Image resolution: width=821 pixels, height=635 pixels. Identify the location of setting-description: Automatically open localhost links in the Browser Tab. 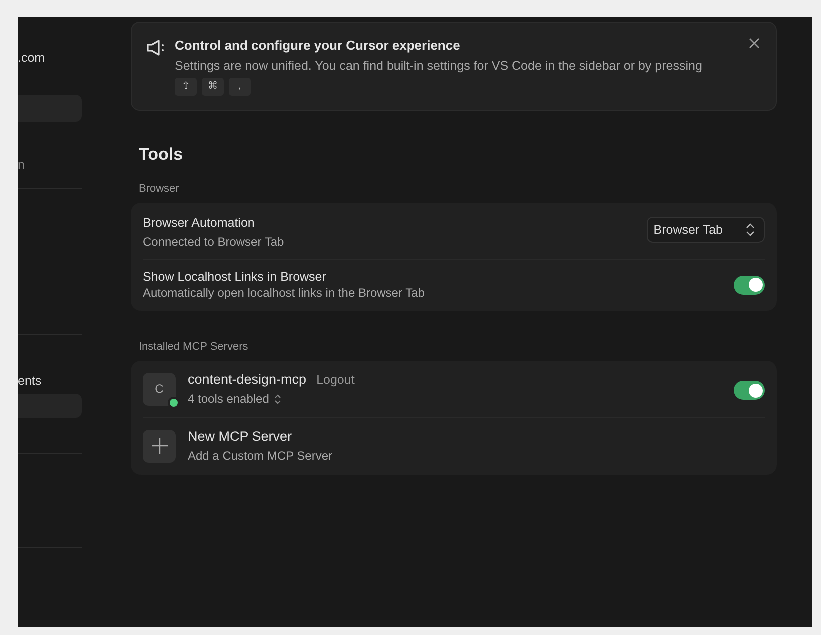
(284, 293).